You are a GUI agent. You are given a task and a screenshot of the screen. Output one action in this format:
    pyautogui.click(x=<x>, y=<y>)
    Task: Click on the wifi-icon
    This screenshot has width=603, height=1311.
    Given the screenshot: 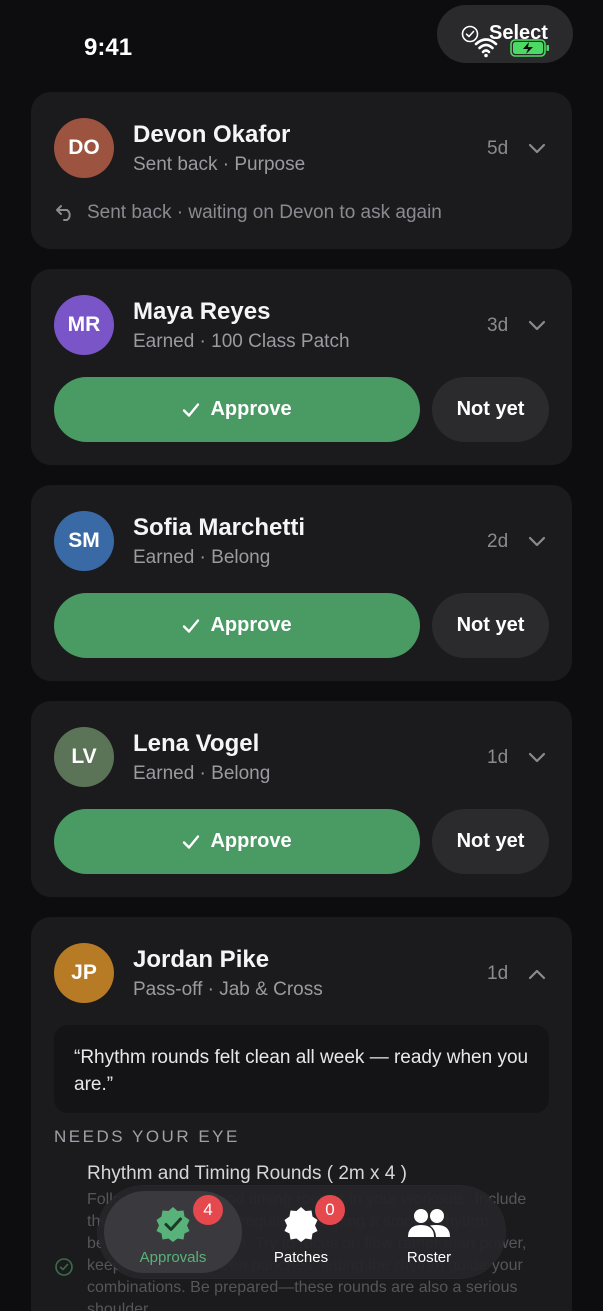 What is the action you would take?
    pyautogui.click(x=486, y=48)
    